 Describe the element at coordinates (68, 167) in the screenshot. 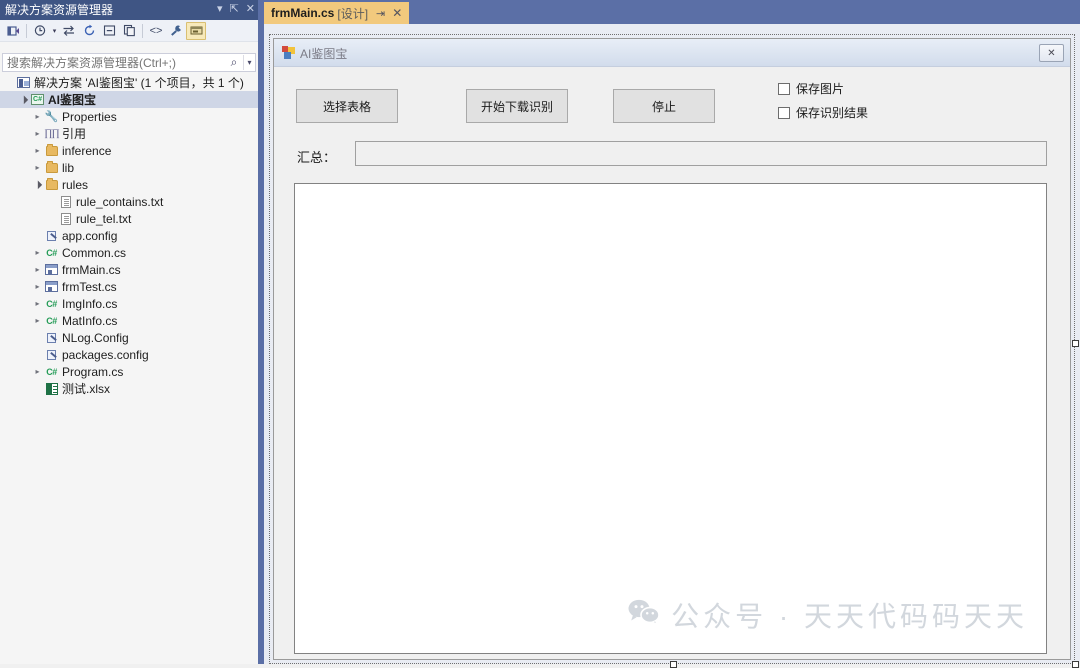

I see `tree-item-label: lib` at that location.